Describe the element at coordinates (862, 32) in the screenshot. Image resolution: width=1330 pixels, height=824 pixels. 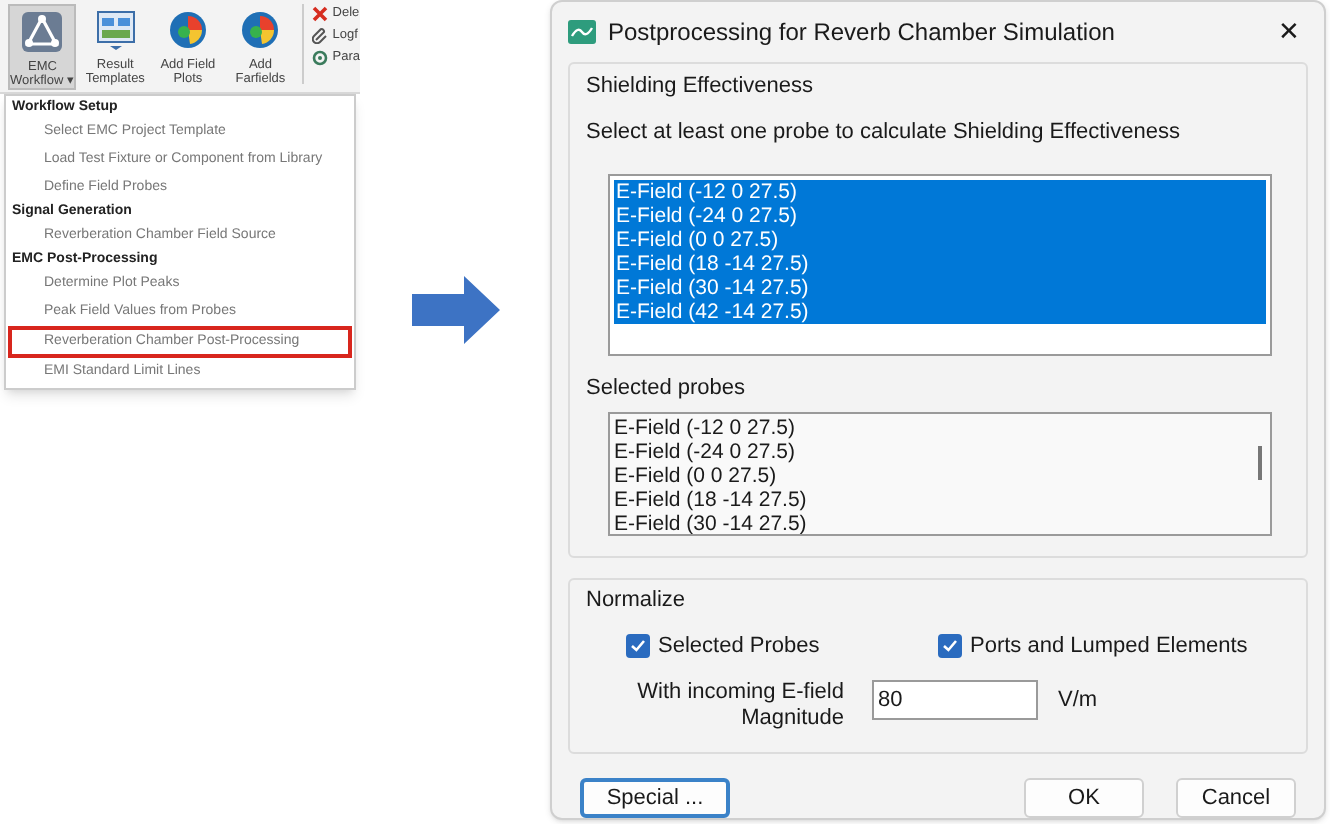
I see `window-title: Postprocessing for Reverb Chamber Simulation` at that location.